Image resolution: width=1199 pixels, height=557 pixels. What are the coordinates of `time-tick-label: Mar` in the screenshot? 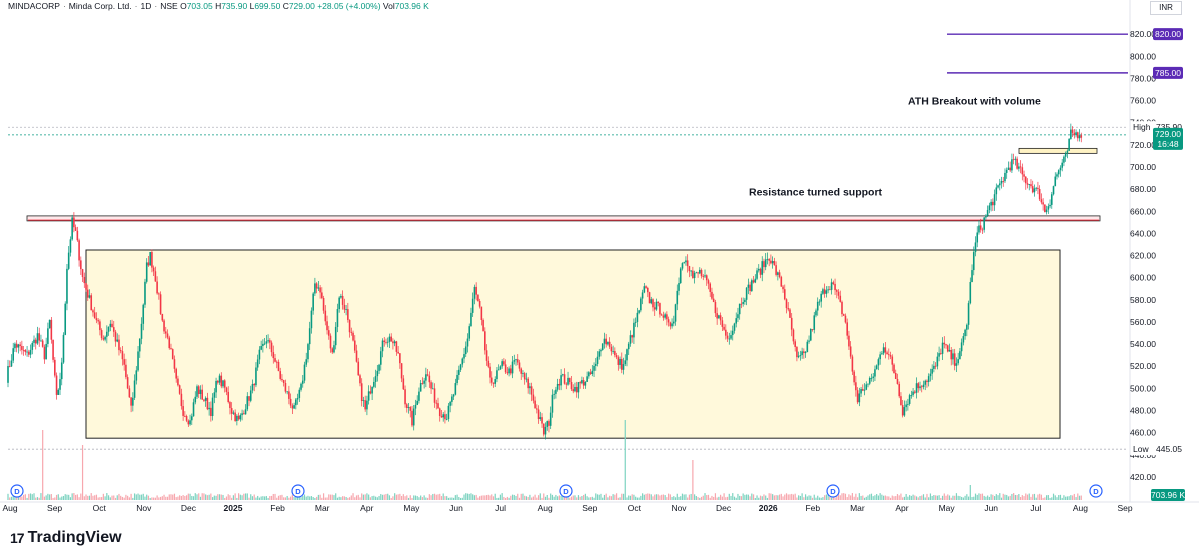 It's located at (322, 508).